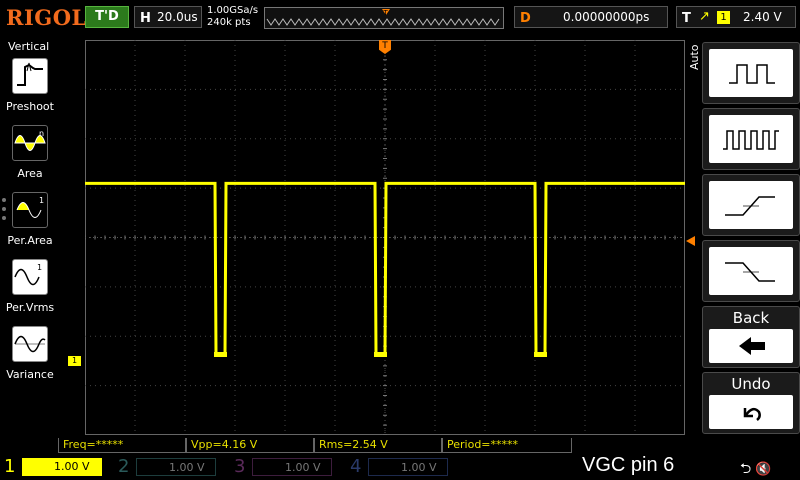  I want to click on trigger-label: T, so click(686, 18).